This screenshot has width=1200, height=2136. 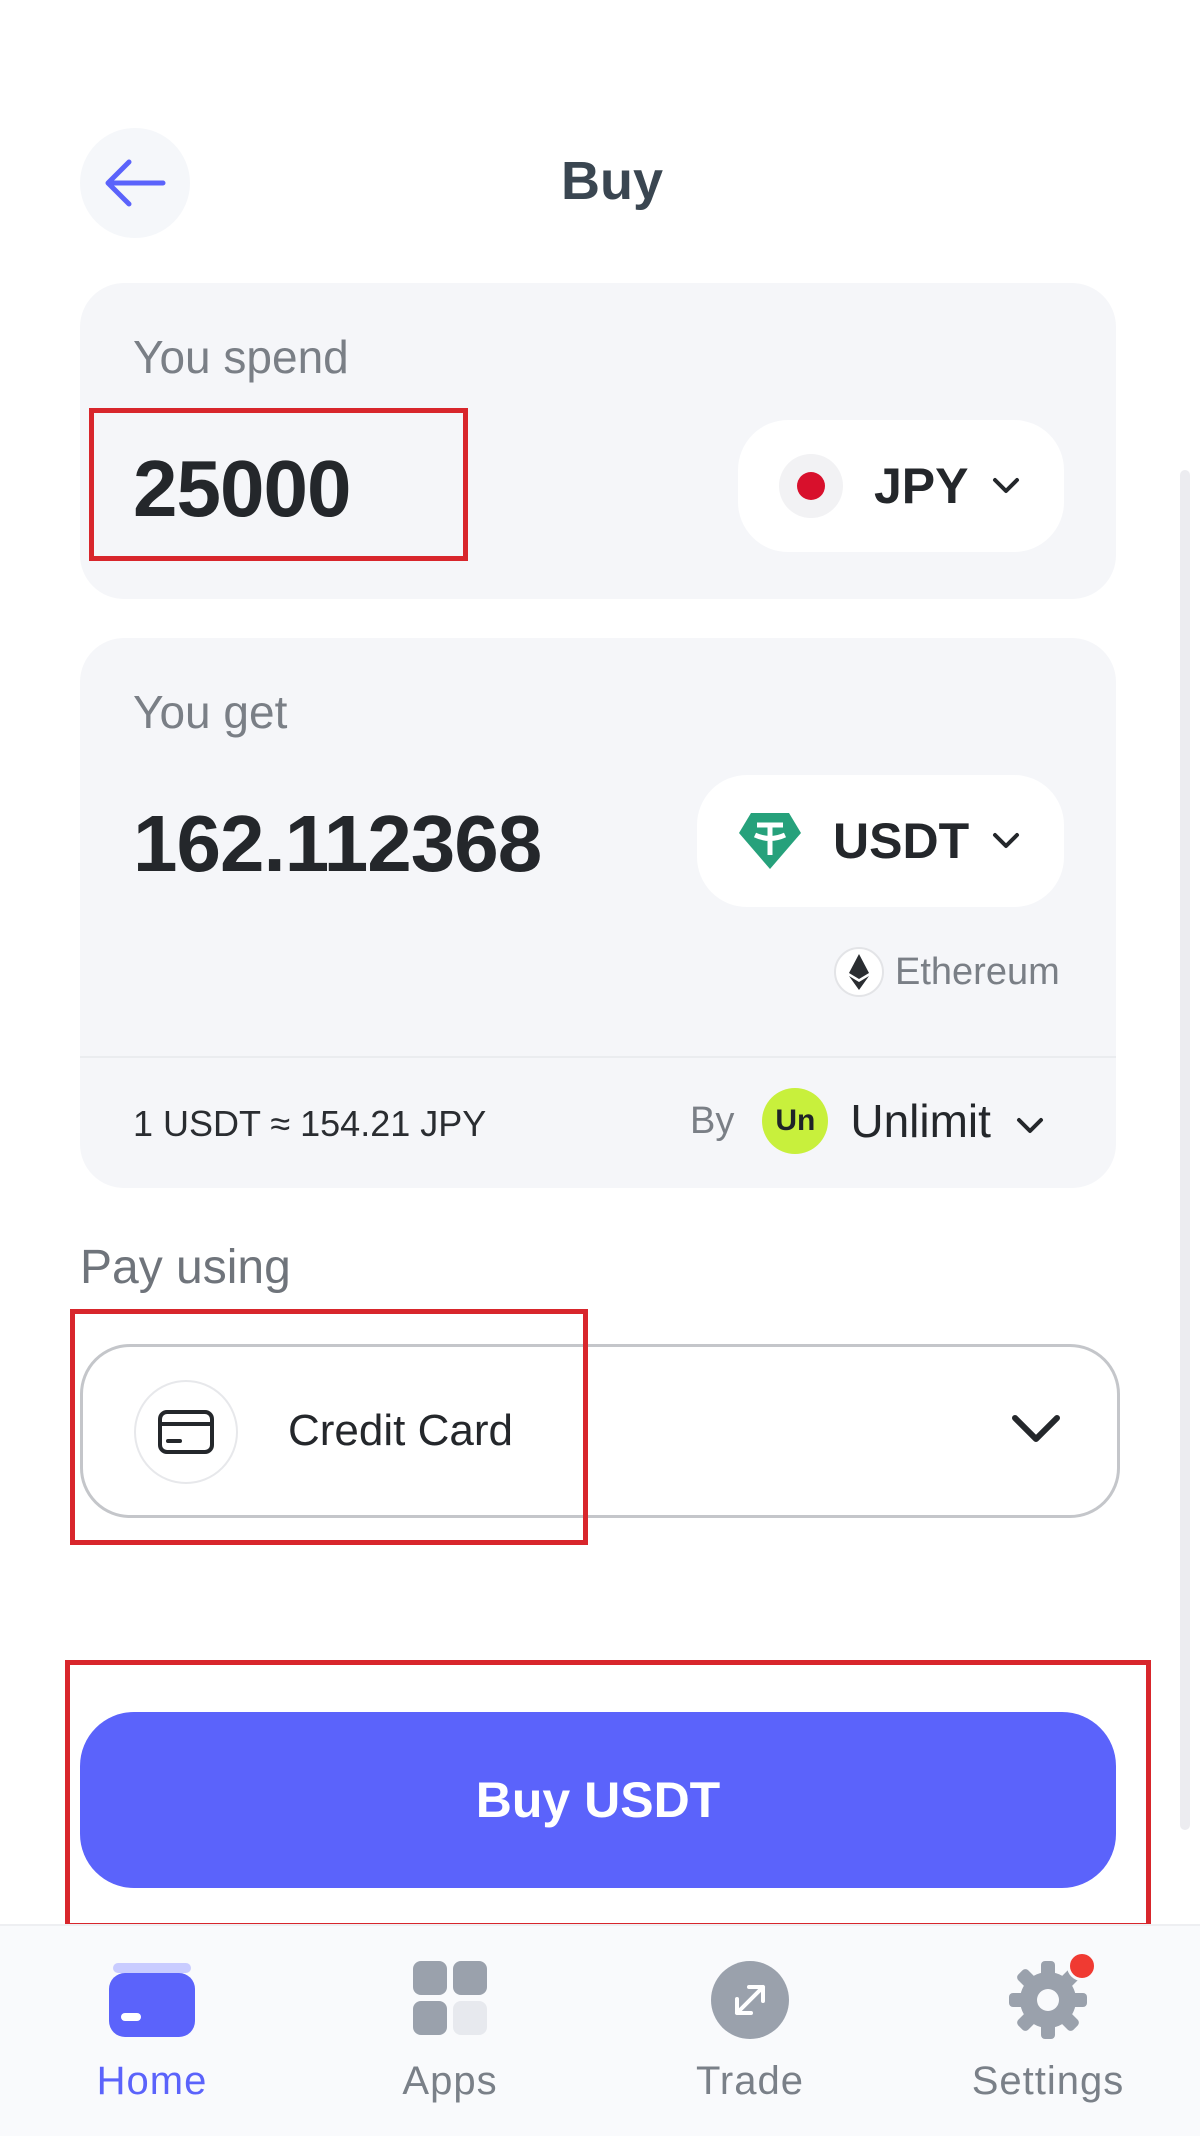 I want to click on highlight-box-buy, so click(x=608, y=1794).